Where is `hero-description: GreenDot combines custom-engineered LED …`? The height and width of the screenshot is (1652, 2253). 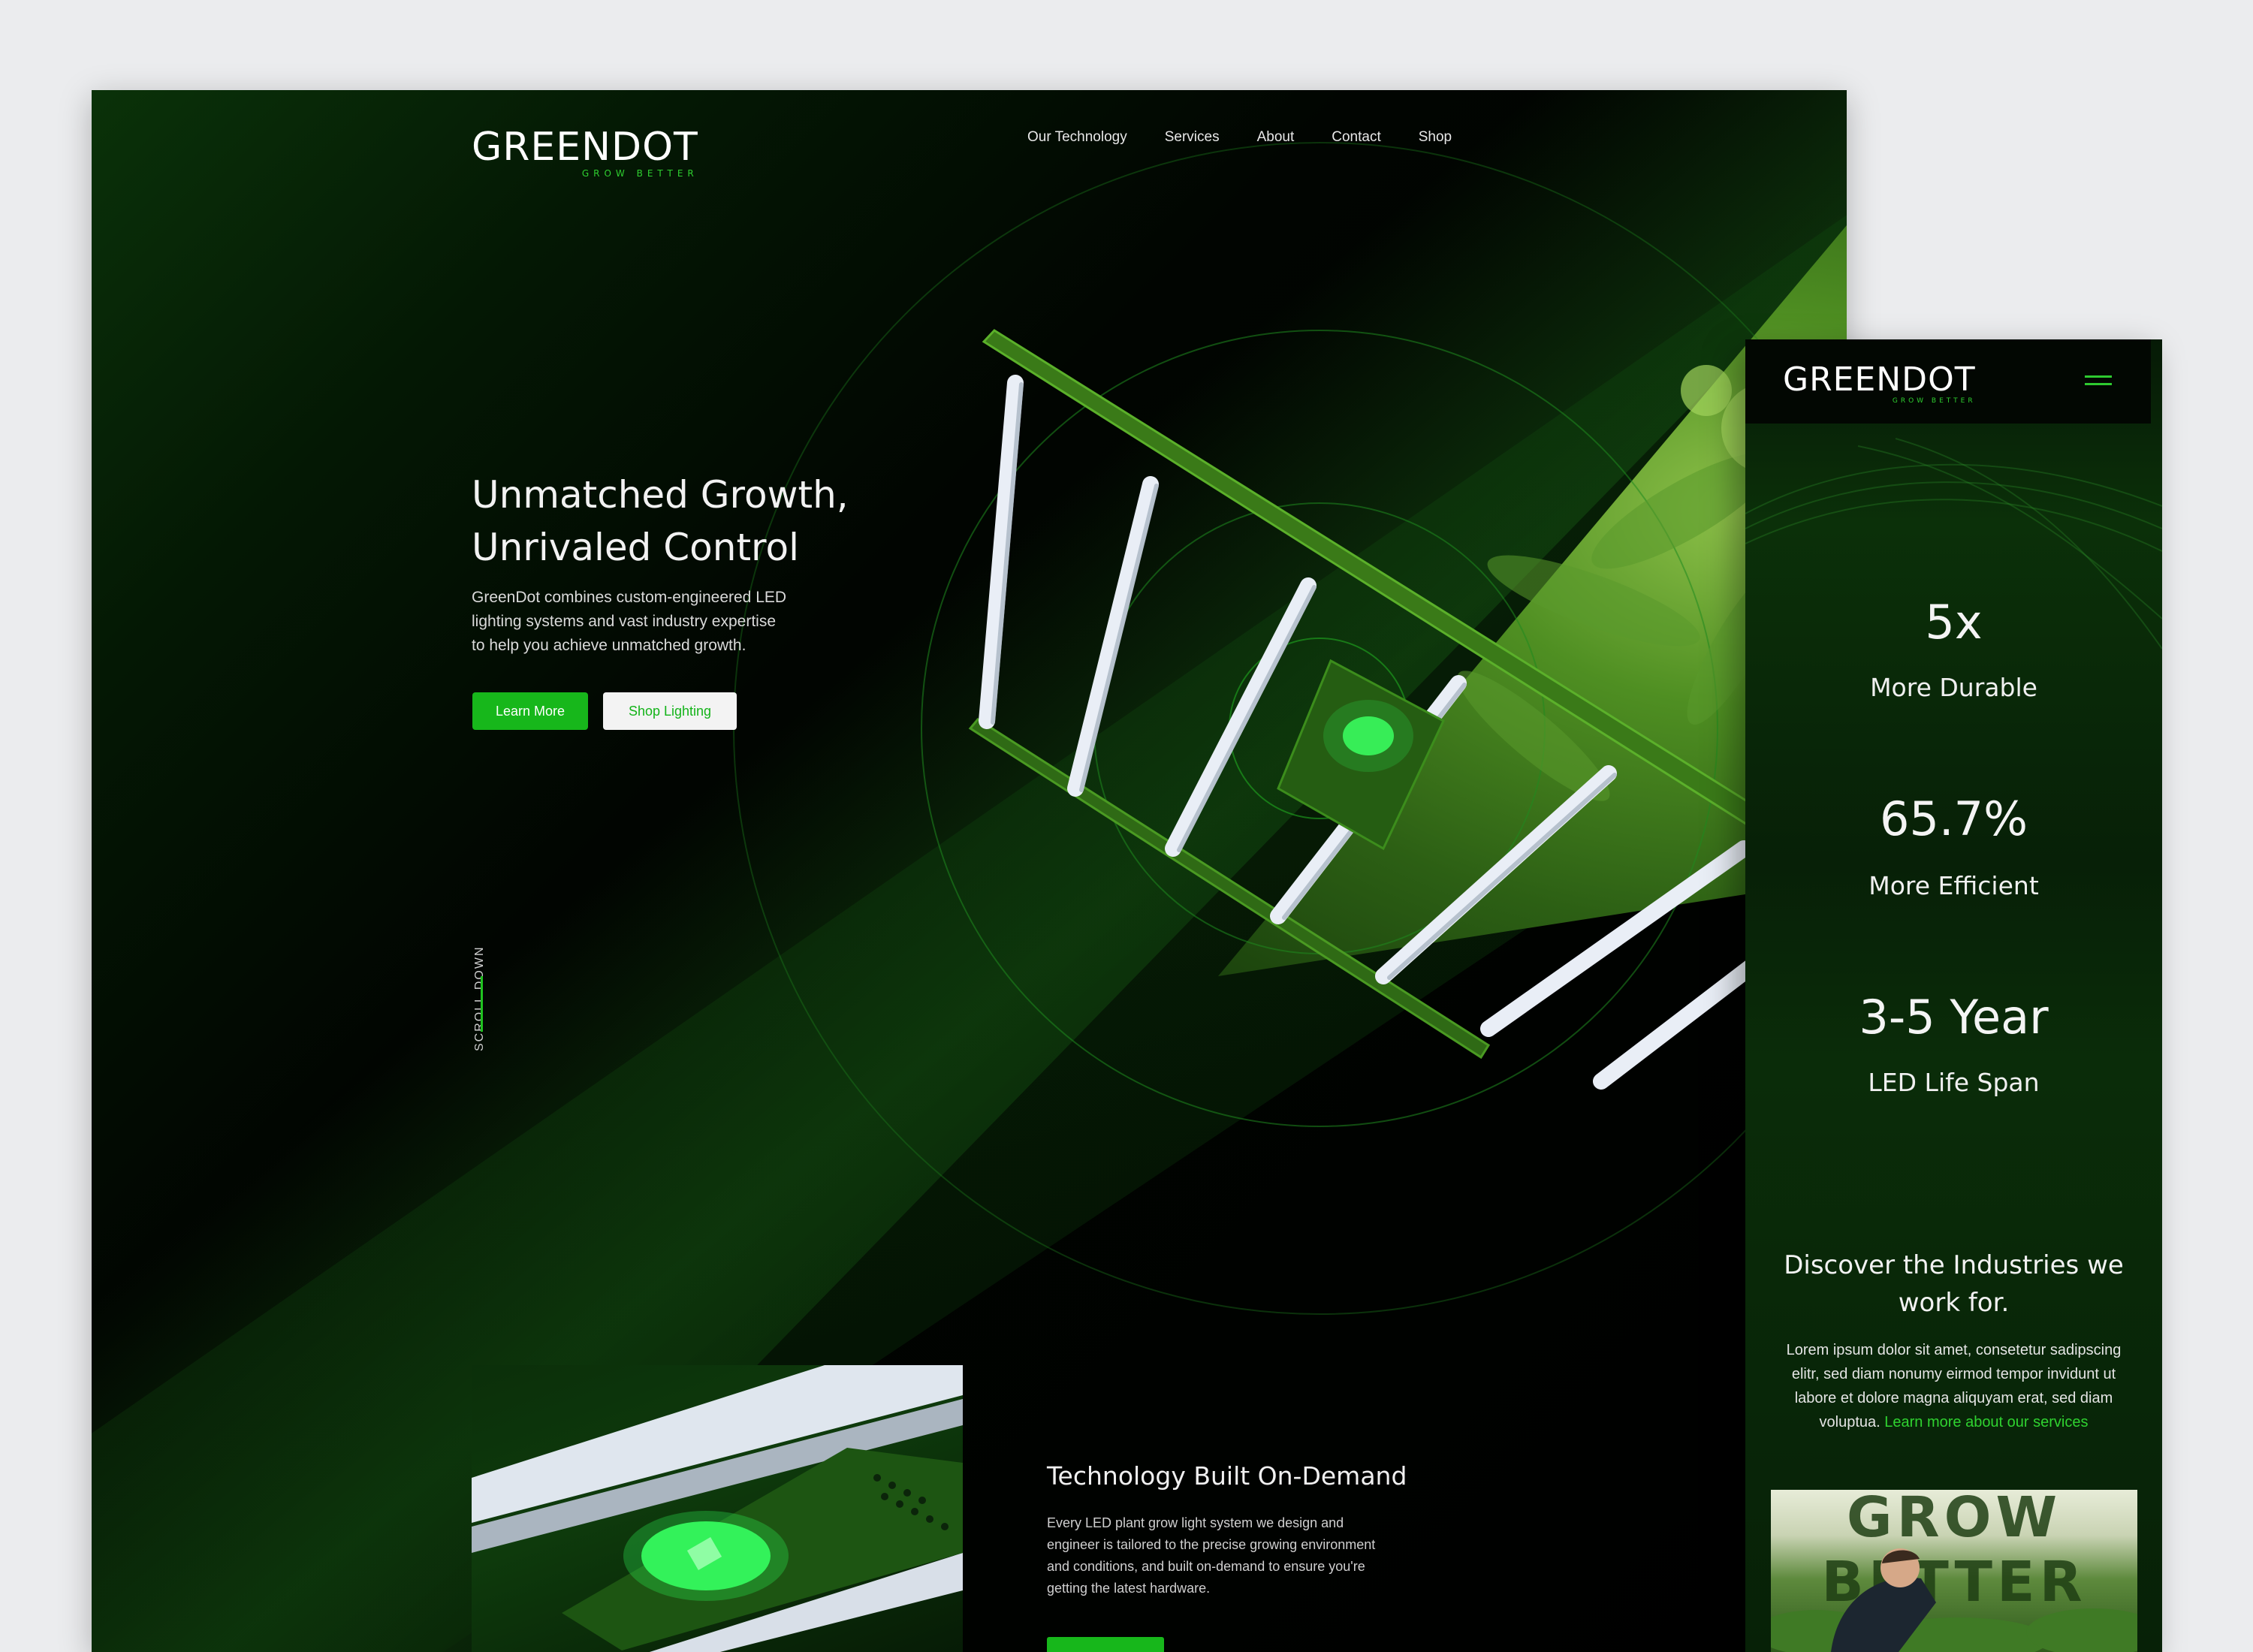 hero-description: GreenDot combines custom-engineered LED … is located at coordinates (649, 622).